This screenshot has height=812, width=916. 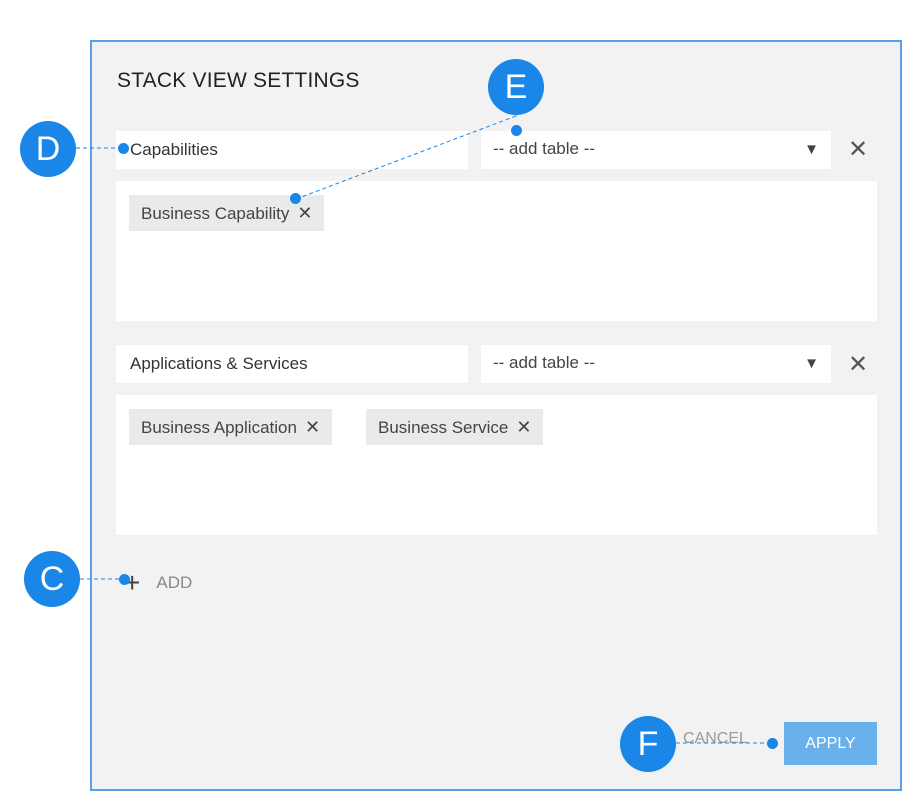 What do you see at coordinates (295, 198) in the screenshot?
I see `callout-dot-e-tag` at bounding box center [295, 198].